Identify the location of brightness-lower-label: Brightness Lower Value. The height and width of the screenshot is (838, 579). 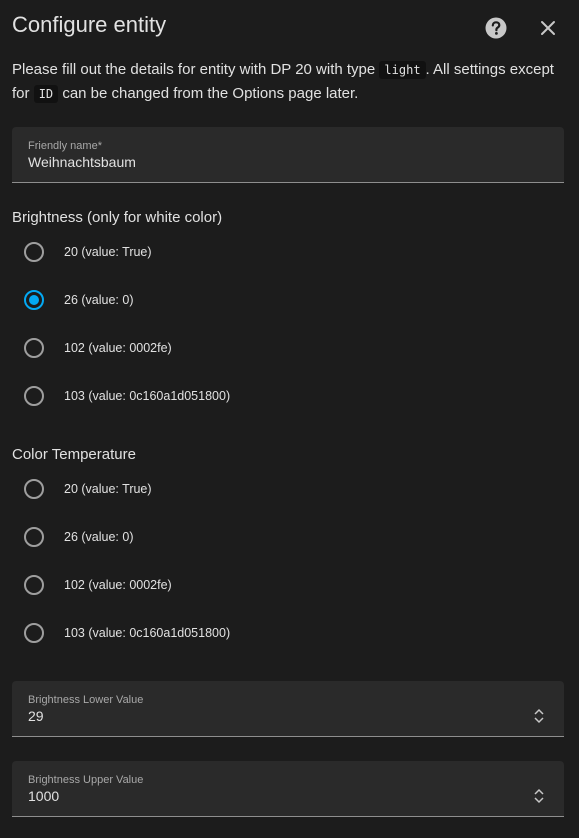
(86, 700).